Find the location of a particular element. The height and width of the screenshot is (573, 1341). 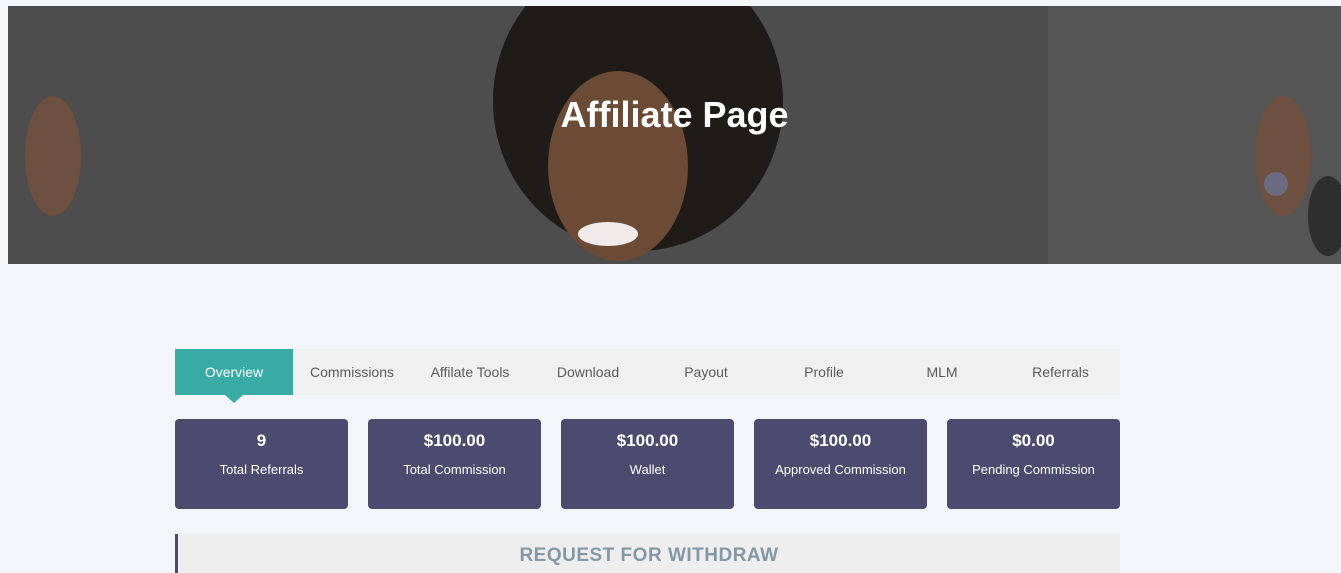

stat-card-total-referrals: 9 Total Referrals is located at coordinates (261, 464).